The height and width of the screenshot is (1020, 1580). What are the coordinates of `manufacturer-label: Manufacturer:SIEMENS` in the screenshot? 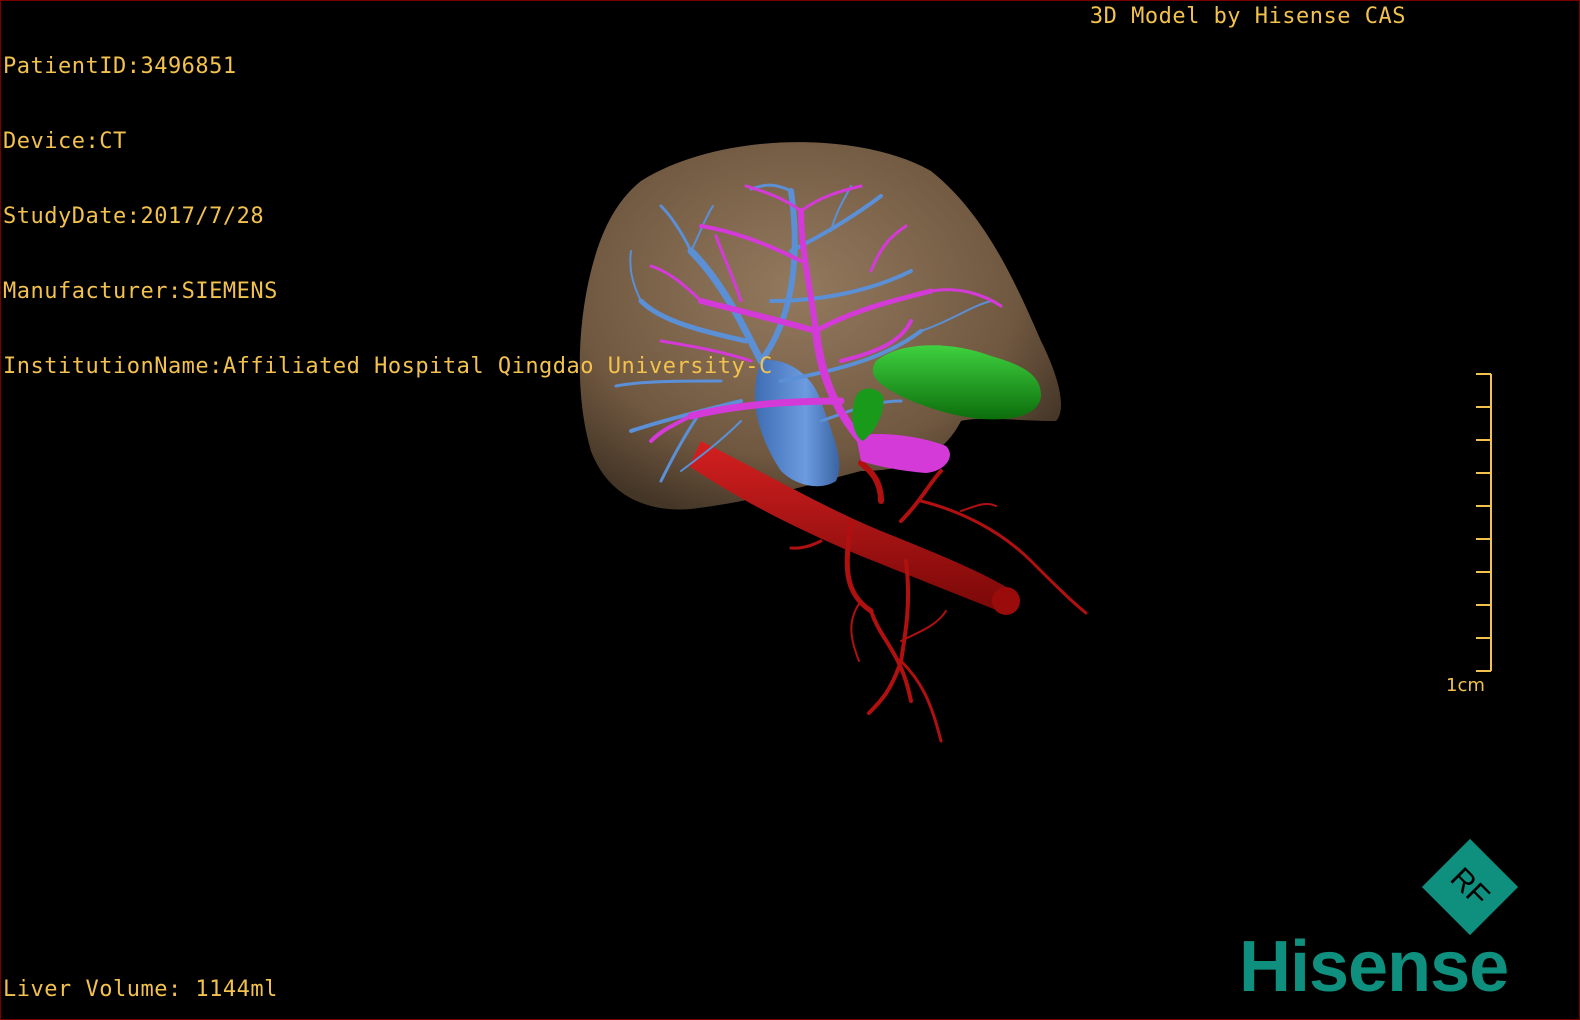 It's located at (140, 291).